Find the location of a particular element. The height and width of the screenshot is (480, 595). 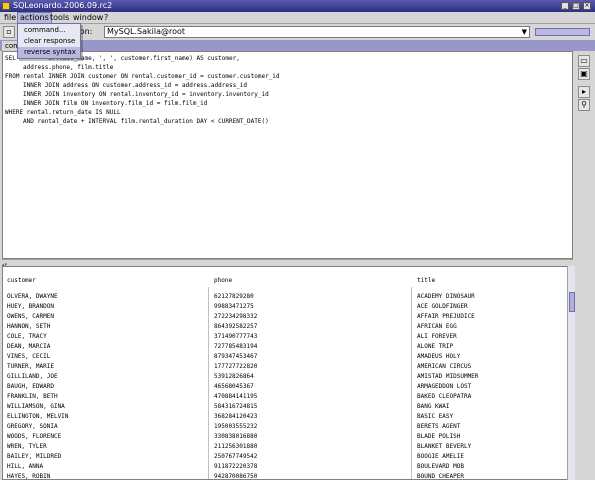

menu-bar: file actions tools window ? is located at coordinates (297, 18).